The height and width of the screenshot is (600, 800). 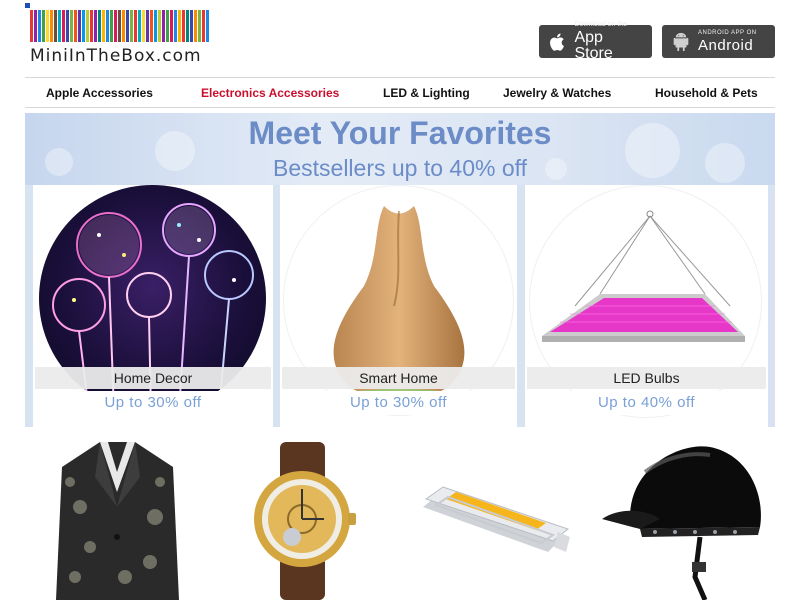 I want to click on apple-icon, so click(x=557, y=41).